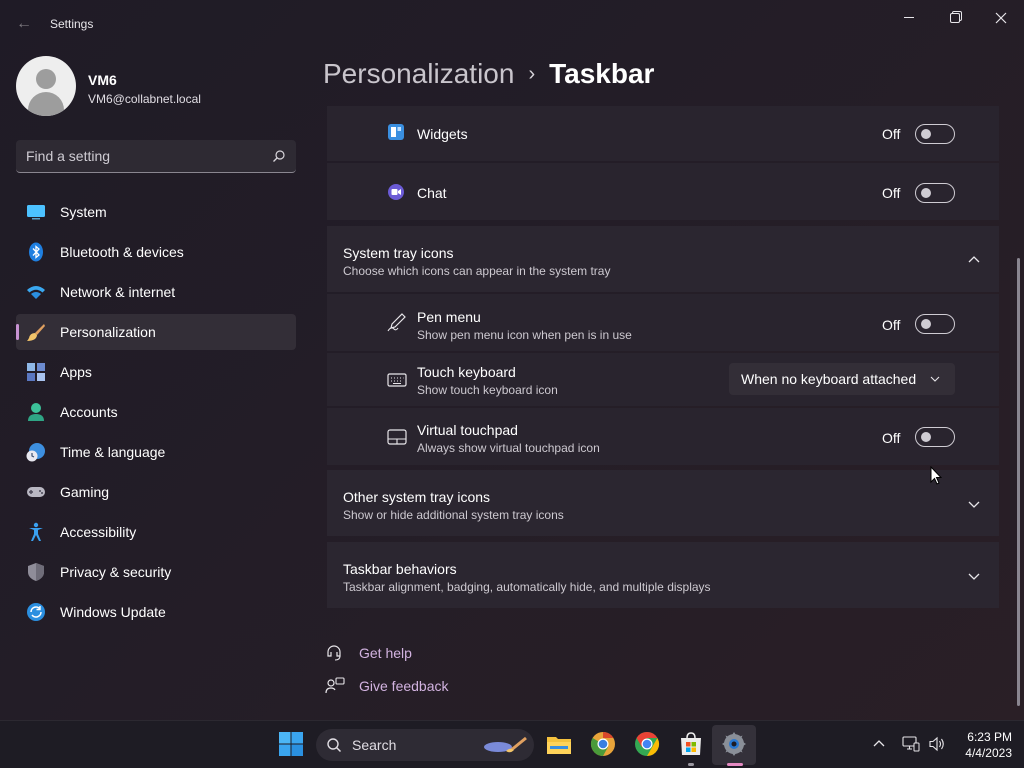 The width and height of the screenshot is (1024, 768). I want to click on clock-date: 4/4/2023, so click(986, 753).